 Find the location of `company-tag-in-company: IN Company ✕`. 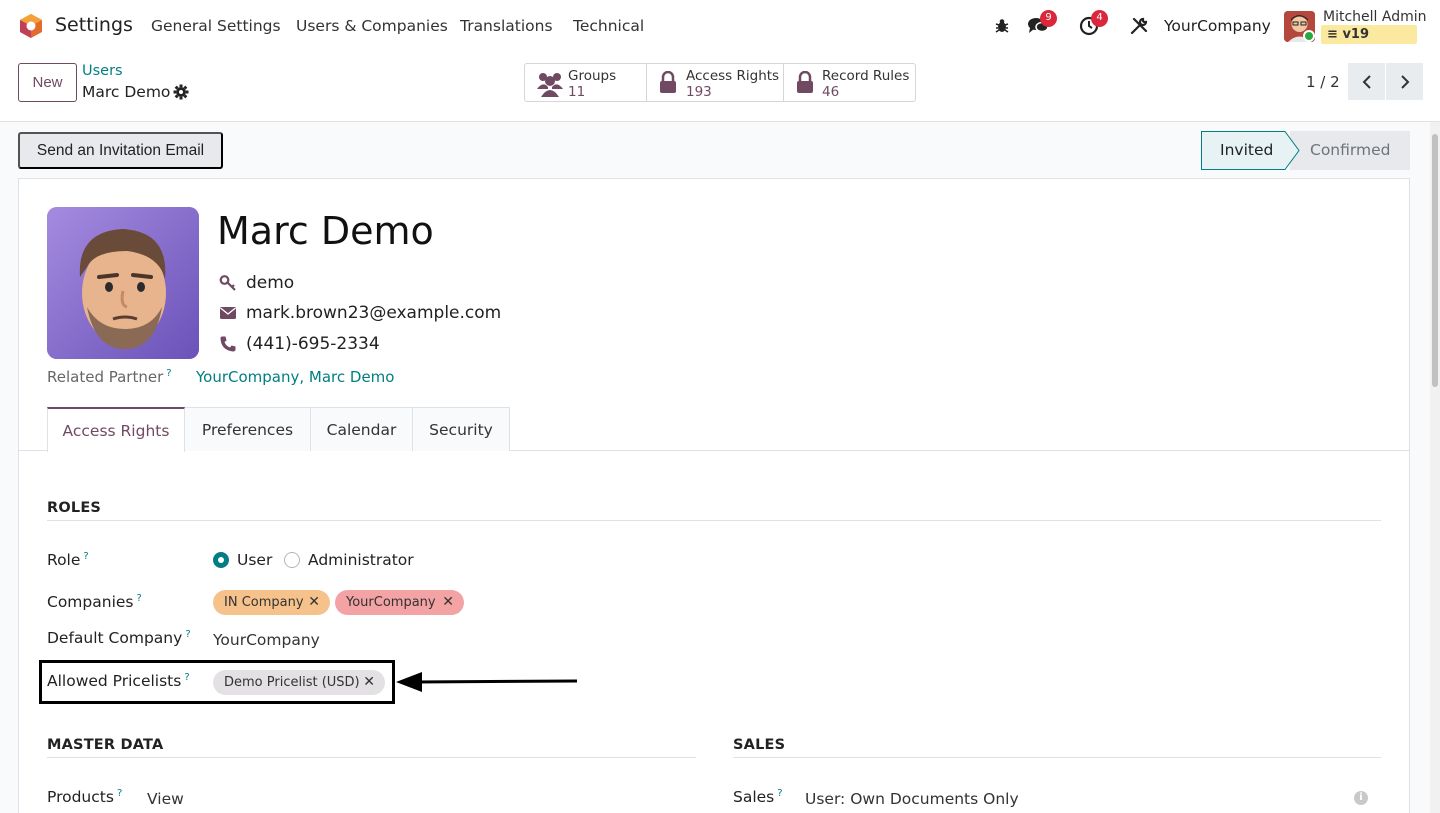

company-tag-in-company: IN Company ✕ is located at coordinates (271, 602).